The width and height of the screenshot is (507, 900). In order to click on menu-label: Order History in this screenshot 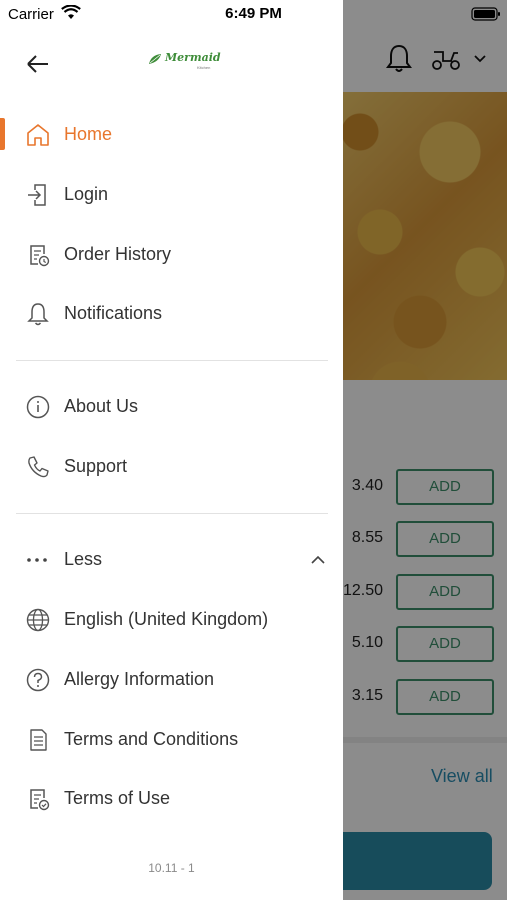, I will do `click(118, 254)`.